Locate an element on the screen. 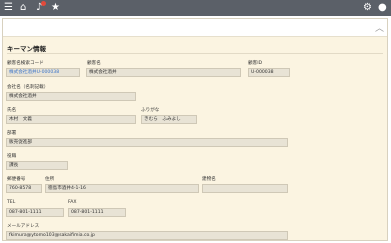 Image resolution: width=391 pixels, height=243 pixels. top-bar: ☰ ⌂ ♪ ★ ⚙ ● is located at coordinates (195, 8).